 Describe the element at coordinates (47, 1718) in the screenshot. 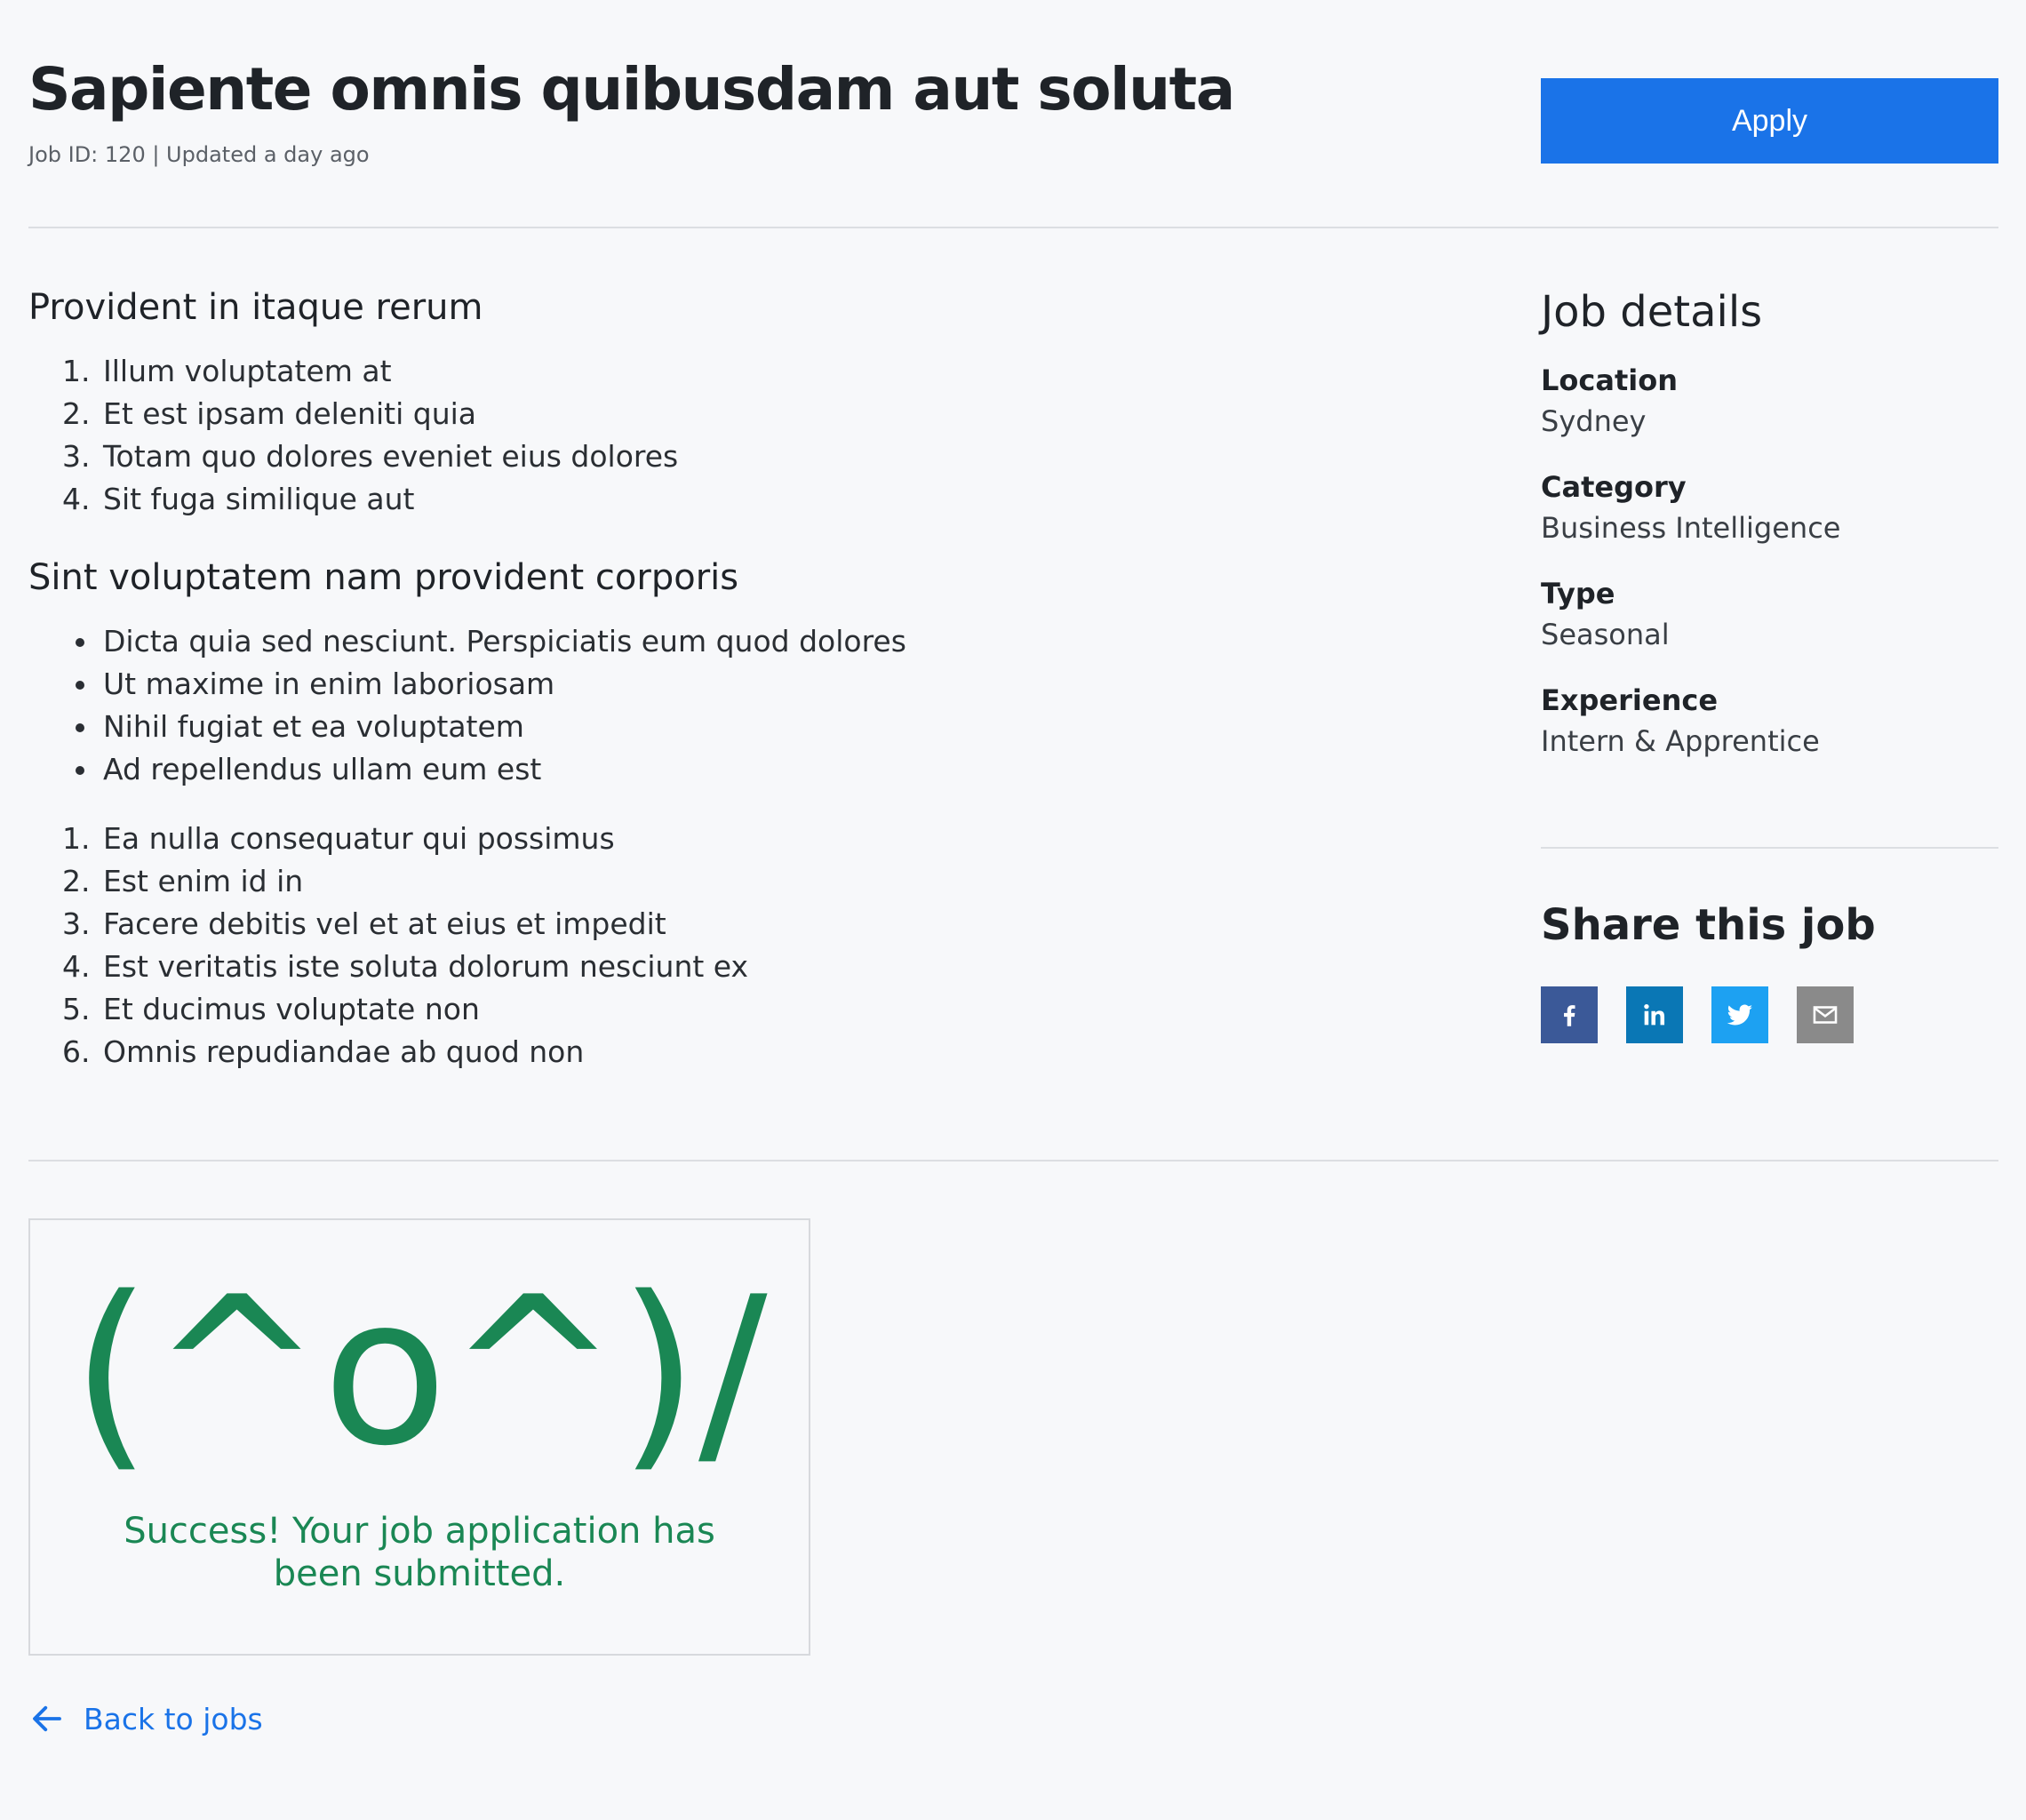

I see `arrow-left-icon` at that location.